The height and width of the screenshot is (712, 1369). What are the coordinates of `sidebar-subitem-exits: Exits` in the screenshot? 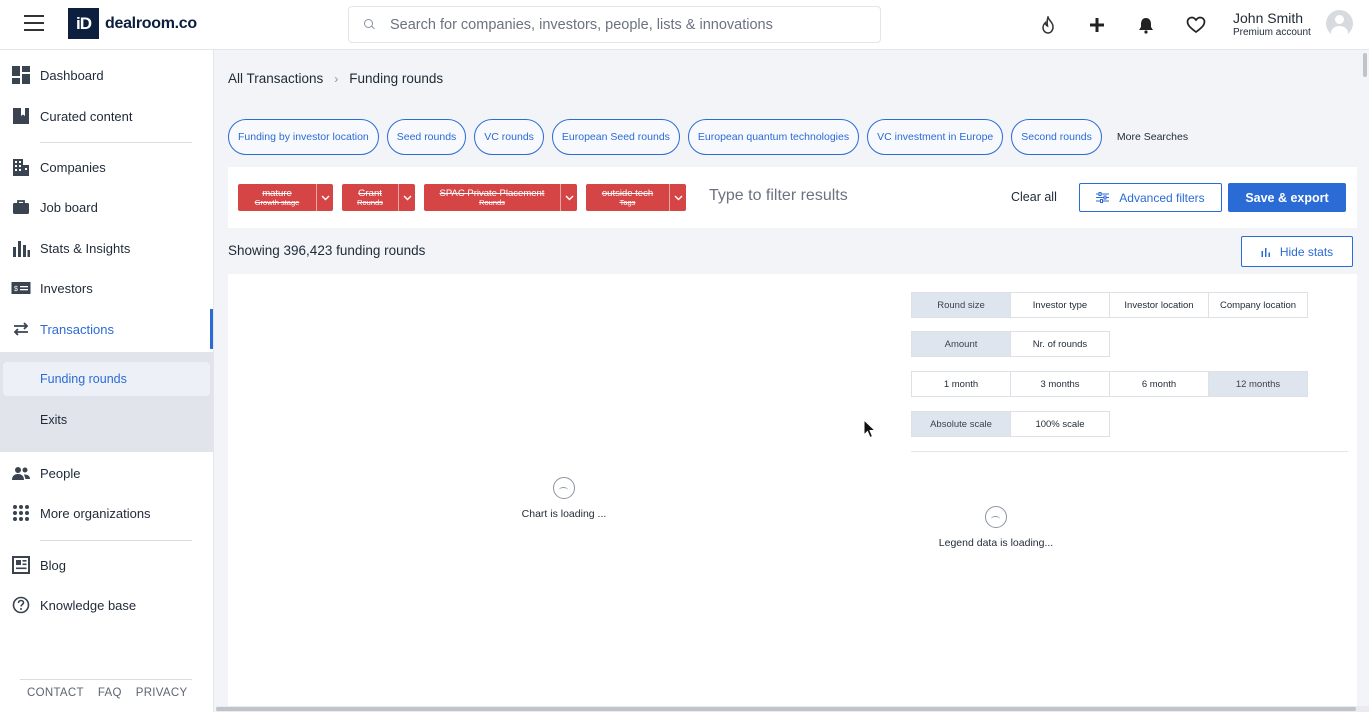 It's located at (106, 420).